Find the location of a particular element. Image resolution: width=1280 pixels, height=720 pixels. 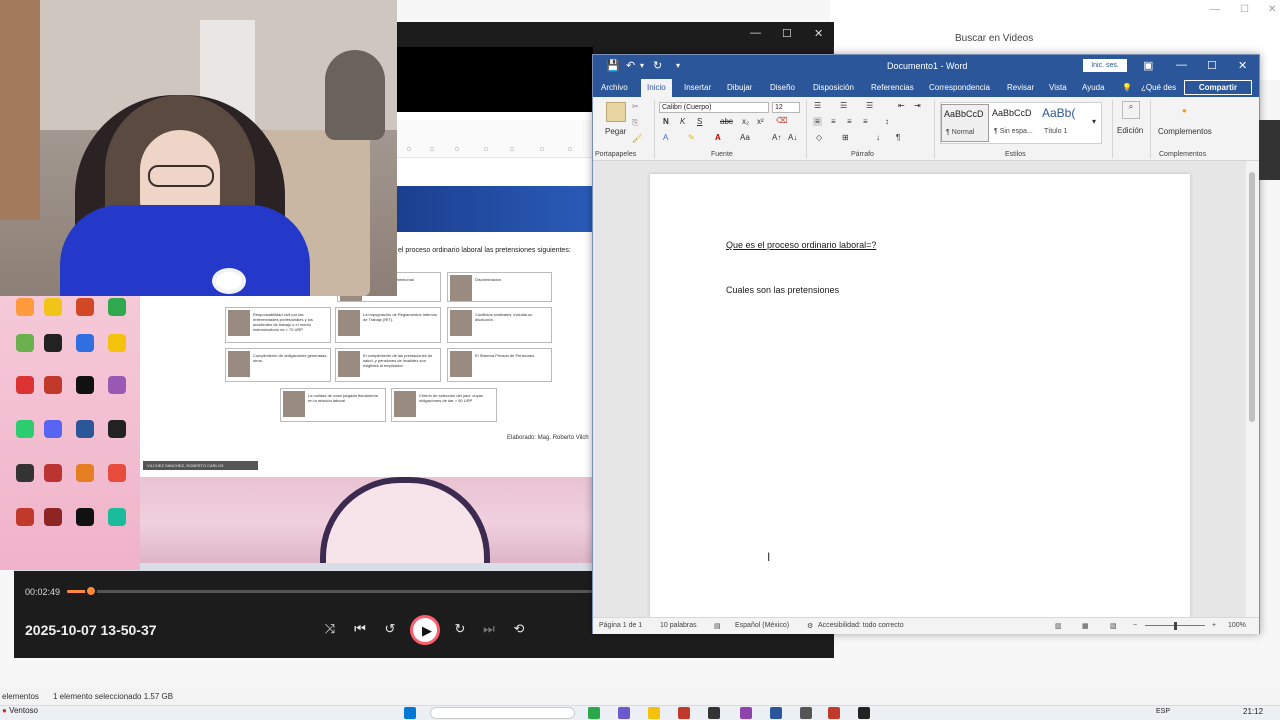

strikethrough-icon: abc is located at coordinates (726, 121).